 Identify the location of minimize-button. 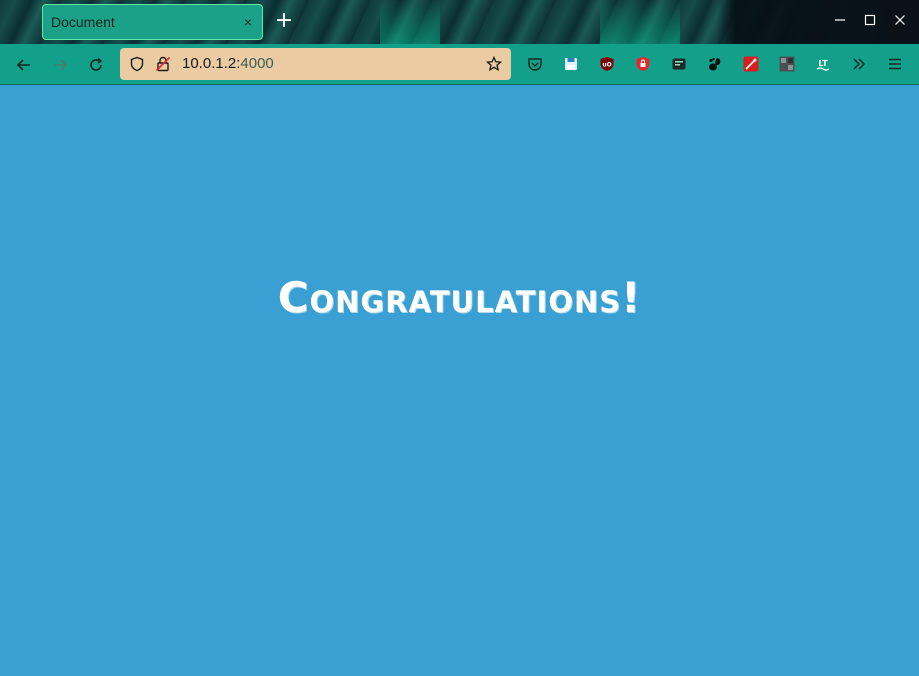
(840, 22).